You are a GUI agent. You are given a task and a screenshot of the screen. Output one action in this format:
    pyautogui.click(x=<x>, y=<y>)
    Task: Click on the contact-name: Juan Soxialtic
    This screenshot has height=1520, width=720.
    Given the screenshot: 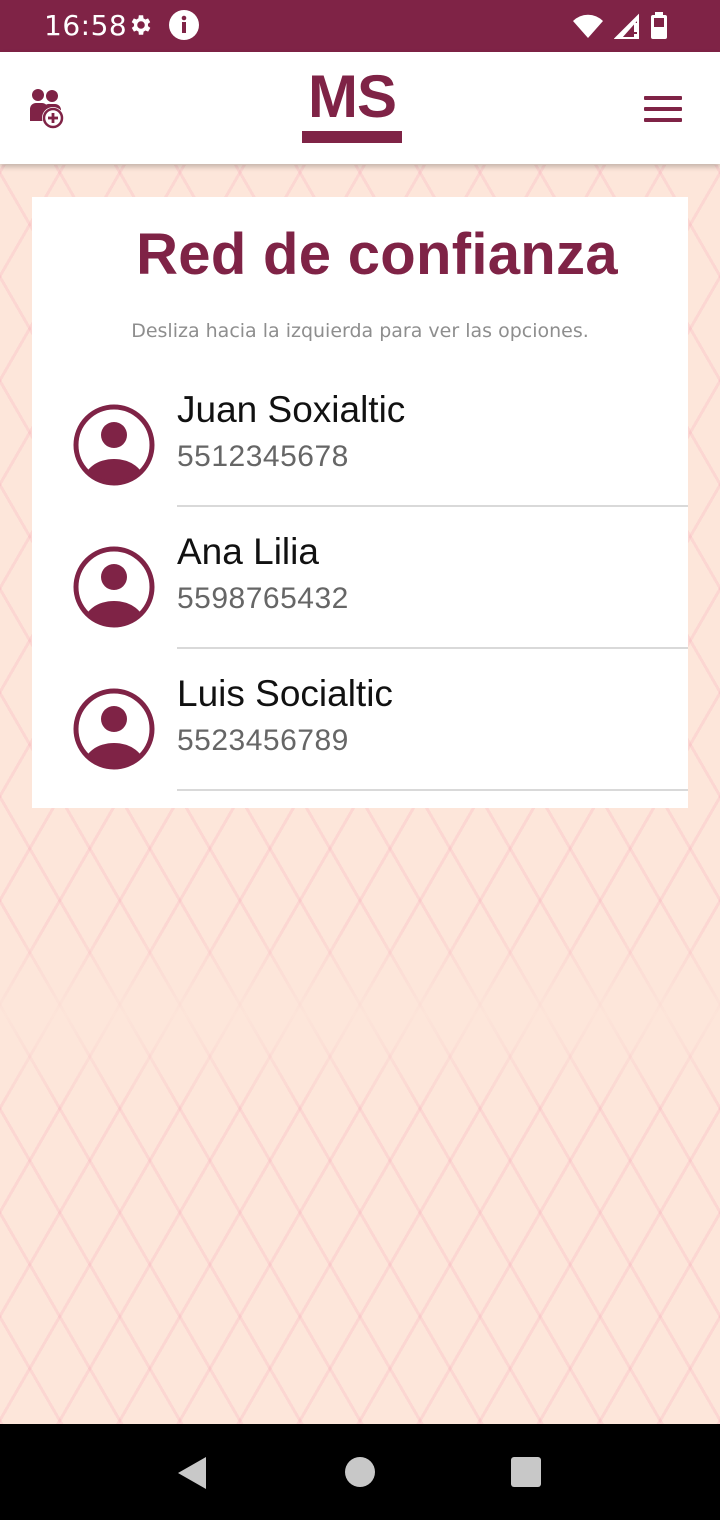 What is the action you would take?
    pyautogui.click(x=291, y=409)
    